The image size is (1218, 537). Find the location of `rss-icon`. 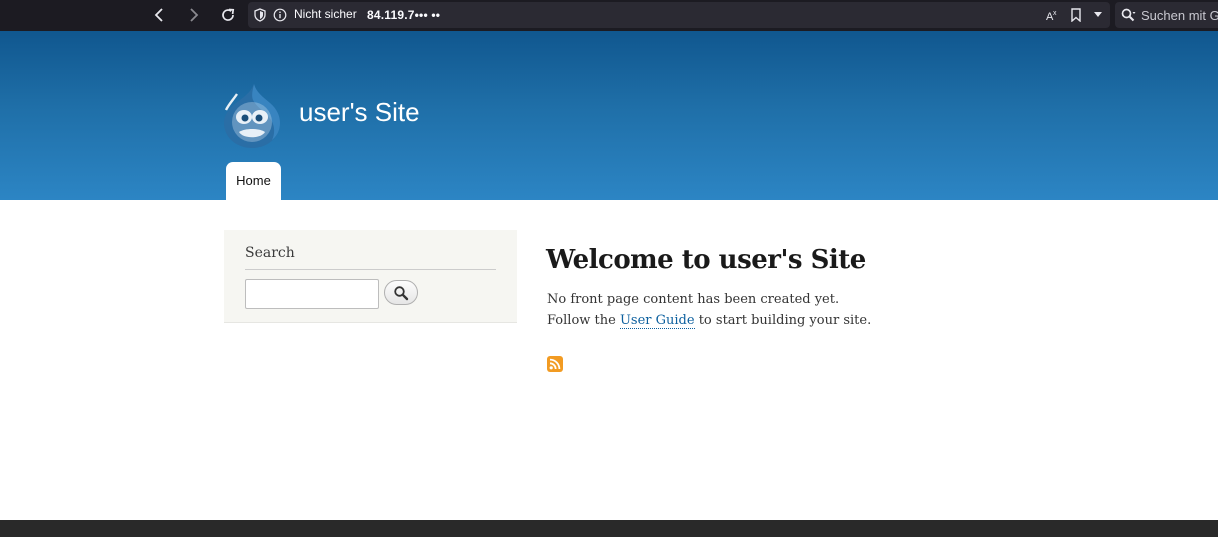

rss-icon is located at coordinates (555, 364).